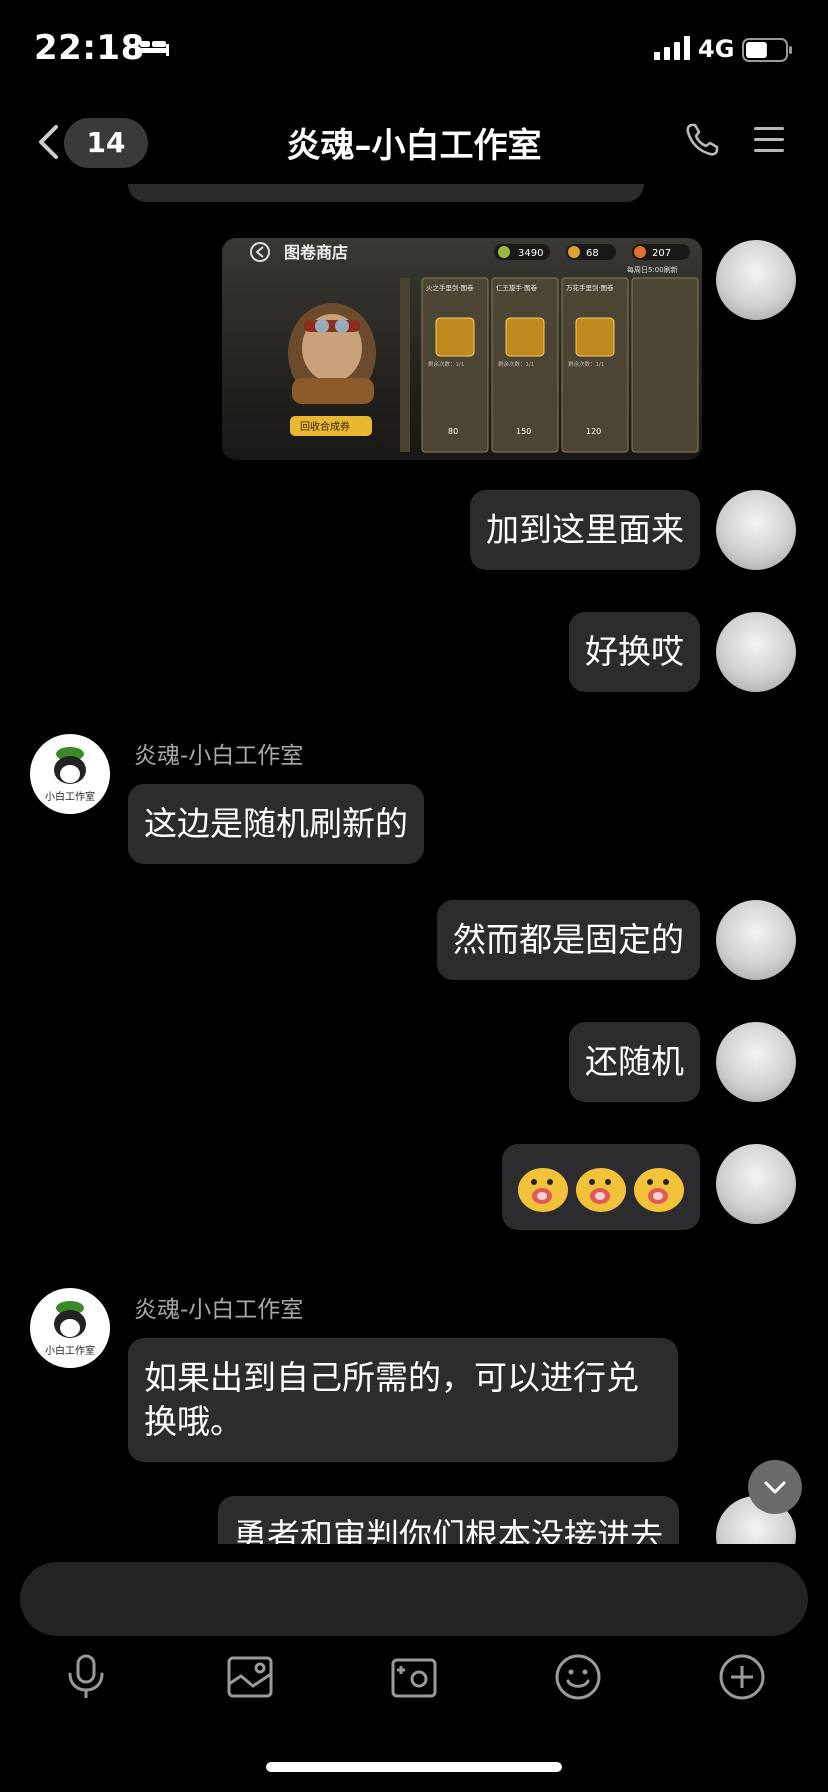 The image size is (828, 1792). What do you see at coordinates (448, 1520) in the screenshot?
I see `message-bubble: 勇者和审判你们根本没接进去` at bounding box center [448, 1520].